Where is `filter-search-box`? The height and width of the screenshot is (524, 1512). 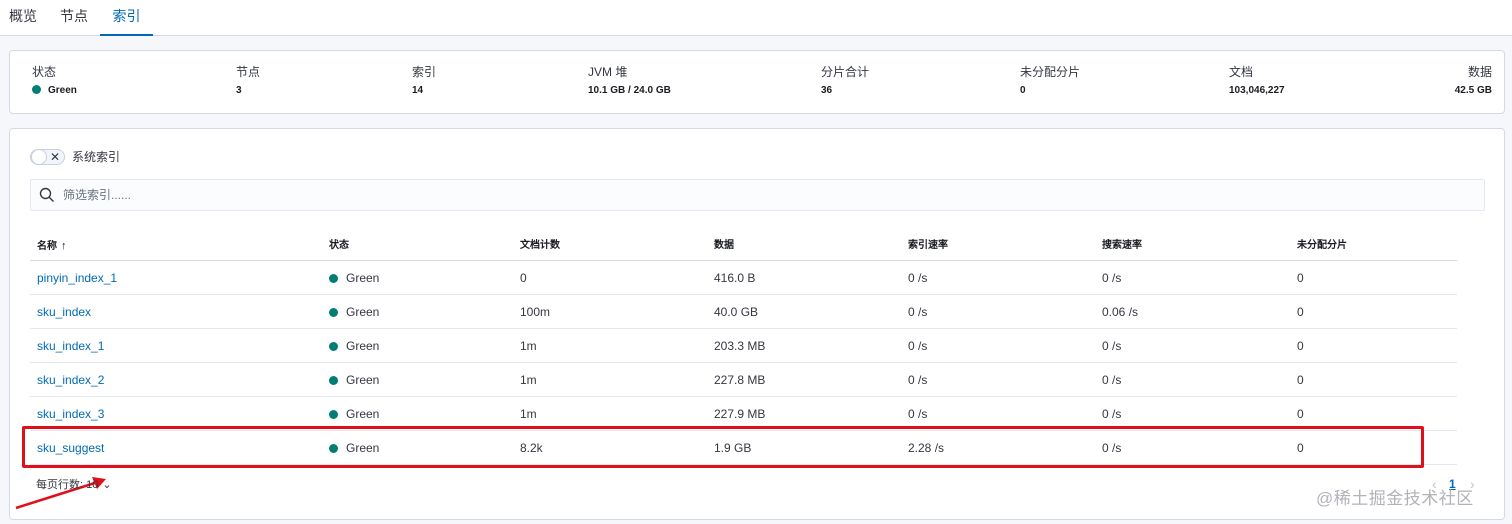 filter-search-box is located at coordinates (757, 195).